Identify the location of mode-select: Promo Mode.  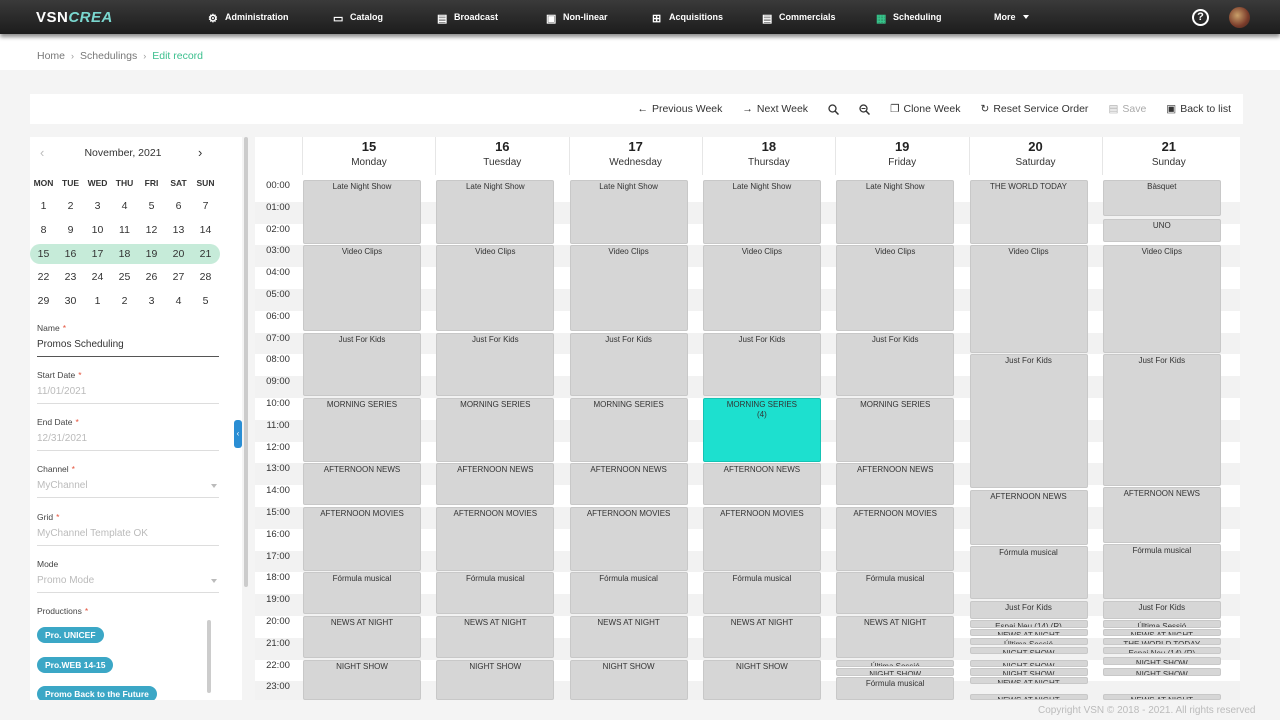
(128, 584).